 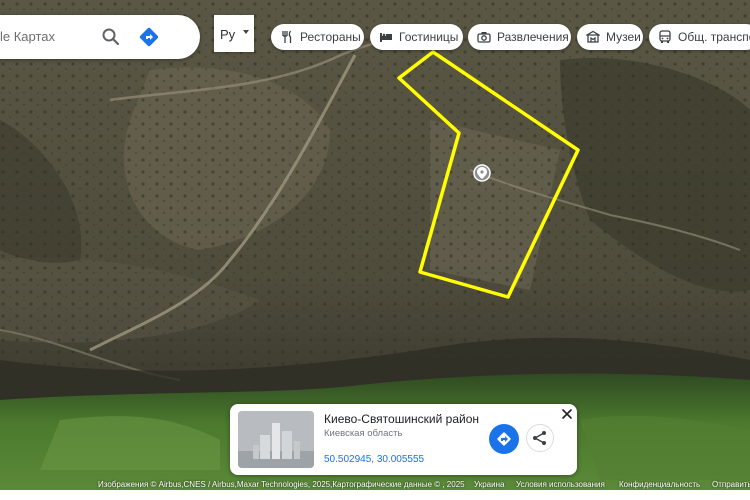 I want to click on bus-icon, so click(x=665, y=37).